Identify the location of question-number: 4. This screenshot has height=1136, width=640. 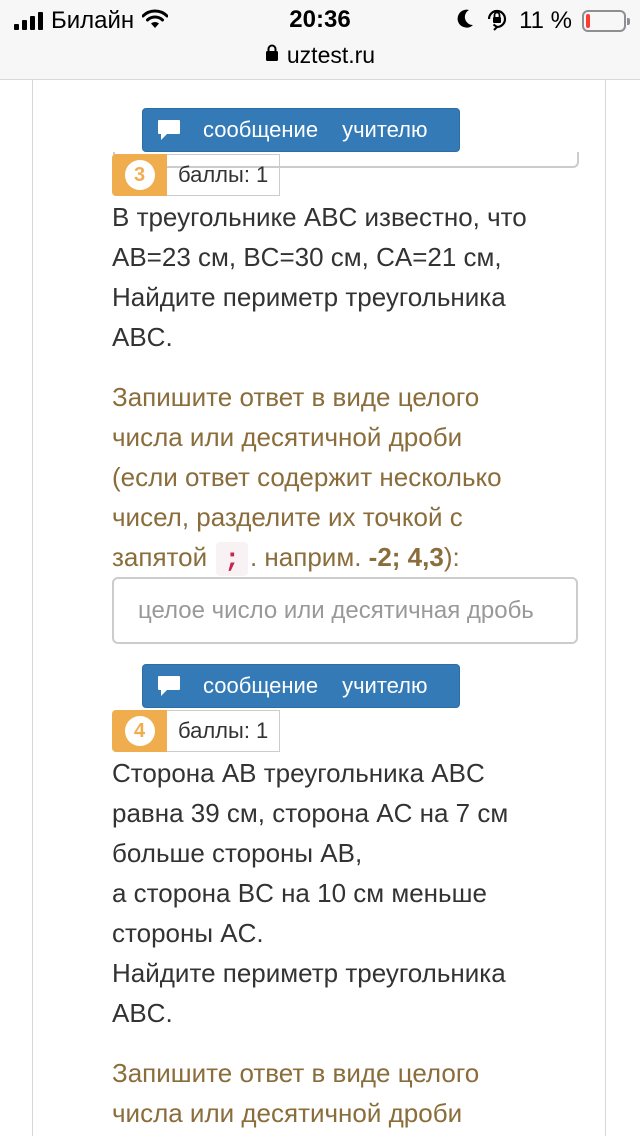
(139, 731).